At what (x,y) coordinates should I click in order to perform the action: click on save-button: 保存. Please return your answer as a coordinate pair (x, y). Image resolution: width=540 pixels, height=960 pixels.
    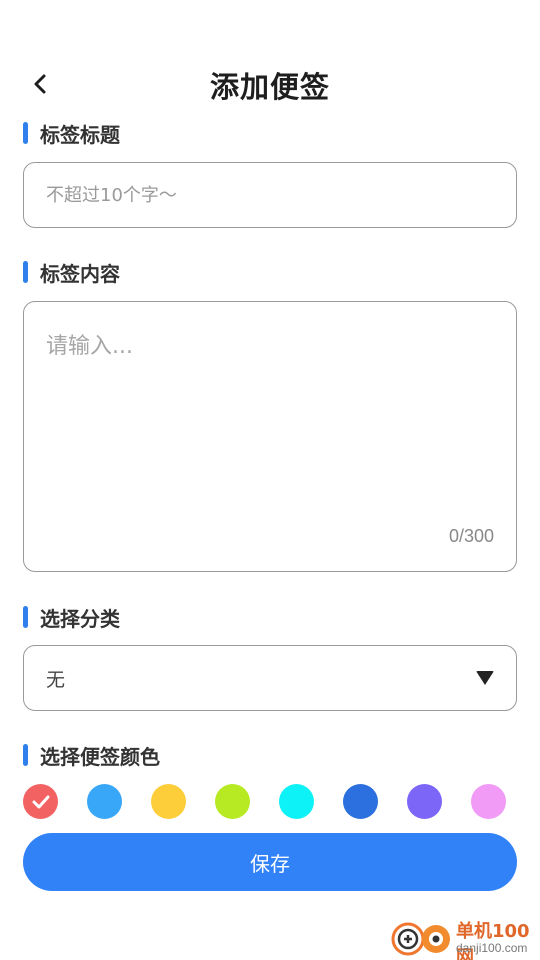
    Looking at the image, I should click on (270, 862).